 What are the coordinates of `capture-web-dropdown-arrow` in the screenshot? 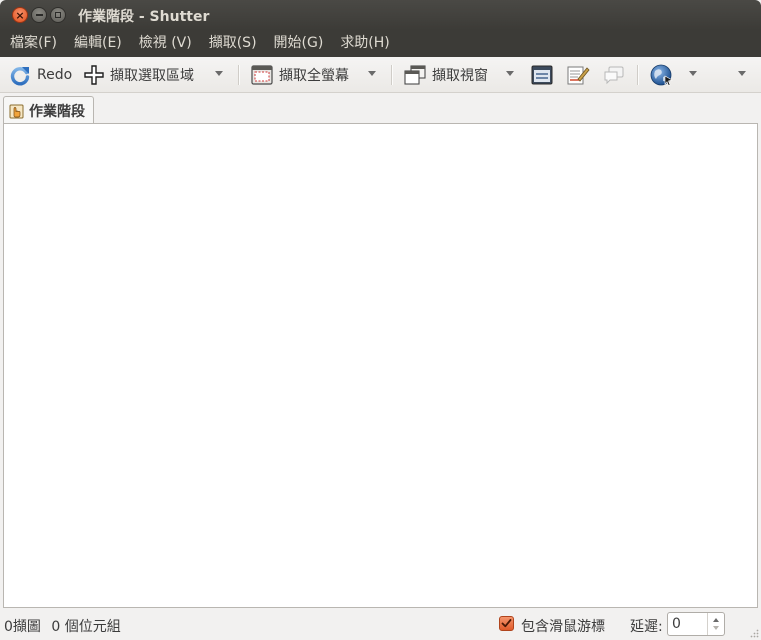 It's located at (693, 73).